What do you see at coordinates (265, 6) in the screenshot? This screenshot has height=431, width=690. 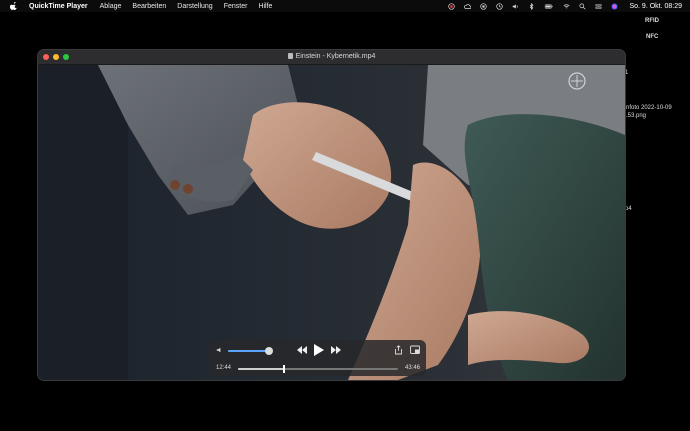 I see `menu-hilfe: Hilfe` at bounding box center [265, 6].